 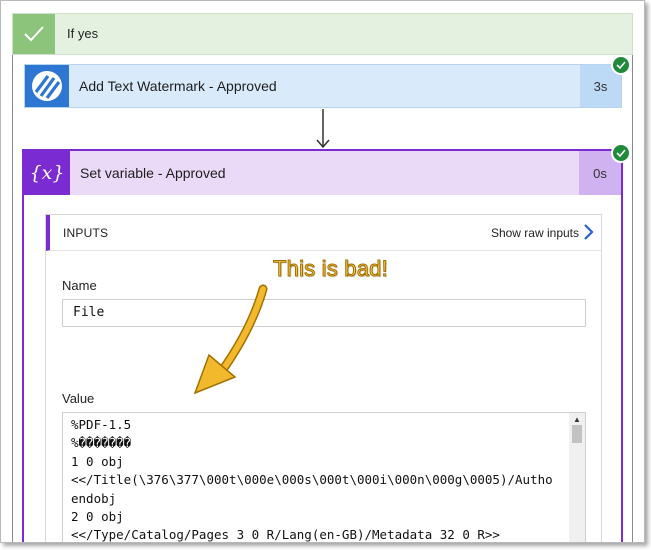 I want to click on show-raw-inputs-link: Show raw inputs, so click(x=535, y=233).